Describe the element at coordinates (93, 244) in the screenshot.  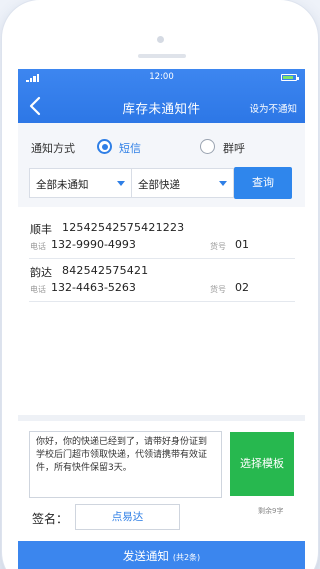
I see `phone-number: 132-9990-4993` at that location.